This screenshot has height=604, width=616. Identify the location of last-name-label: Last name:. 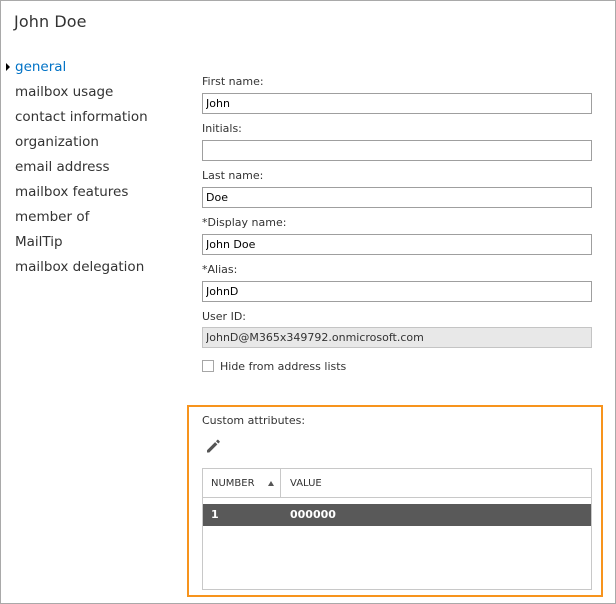
(233, 175).